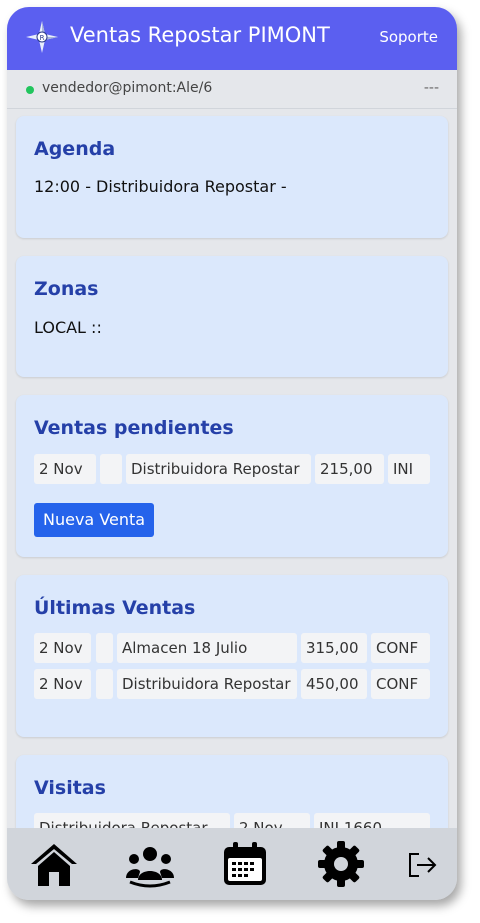  I want to click on status-bar: vendedor@pimont:Ale/6 ---, so click(232, 89).